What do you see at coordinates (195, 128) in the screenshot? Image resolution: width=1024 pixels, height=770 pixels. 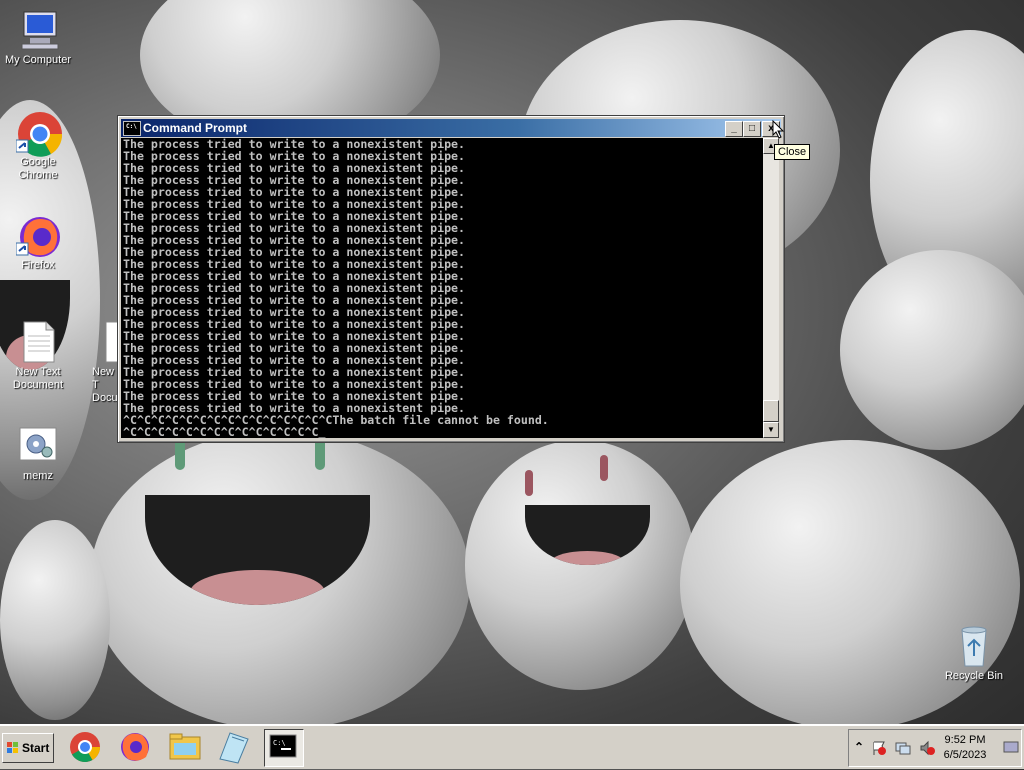 I see `window-title: Command Prompt` at bounding box center [195, 128].